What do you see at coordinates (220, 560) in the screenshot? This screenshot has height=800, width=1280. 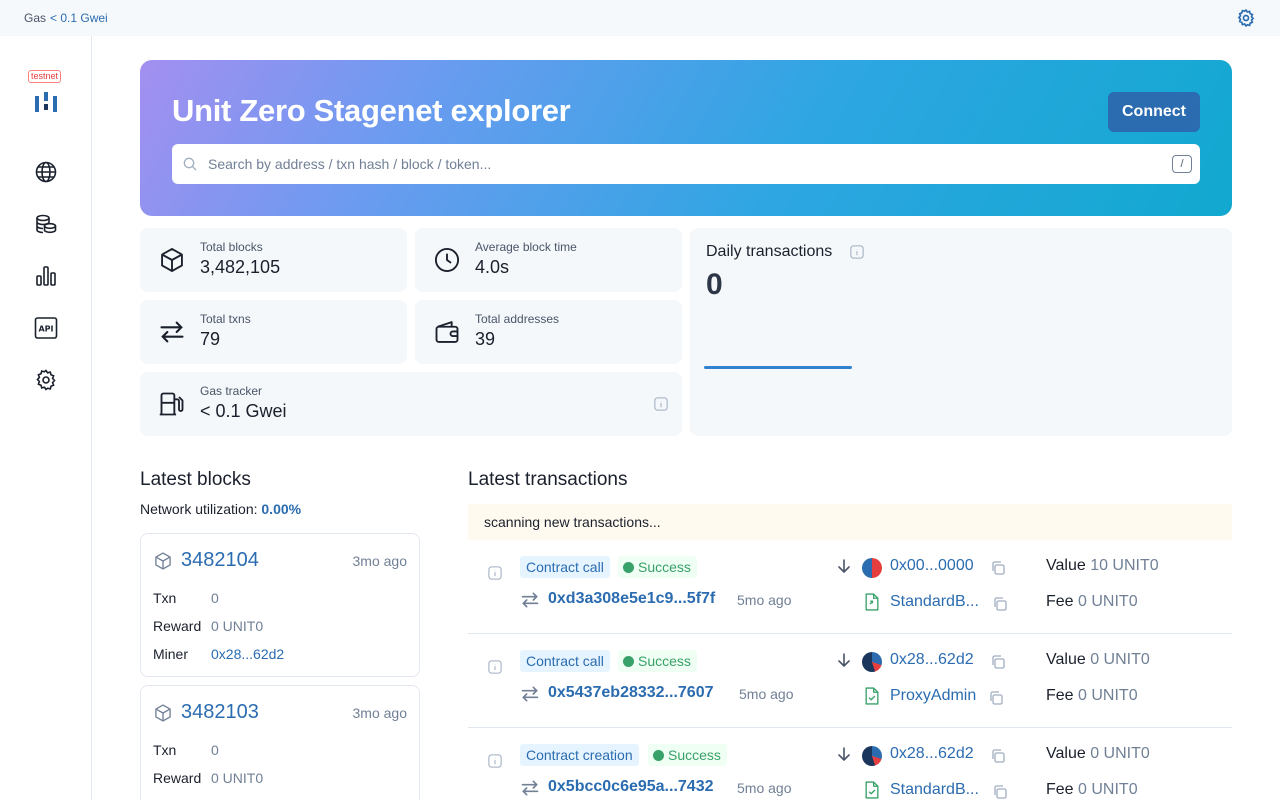 I see `block-number-link: 3482104` at bounding box center [220, 560].